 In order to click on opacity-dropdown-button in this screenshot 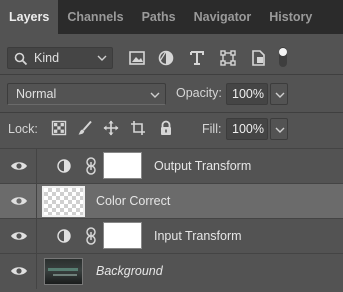, I will do `click(279, 94)`.